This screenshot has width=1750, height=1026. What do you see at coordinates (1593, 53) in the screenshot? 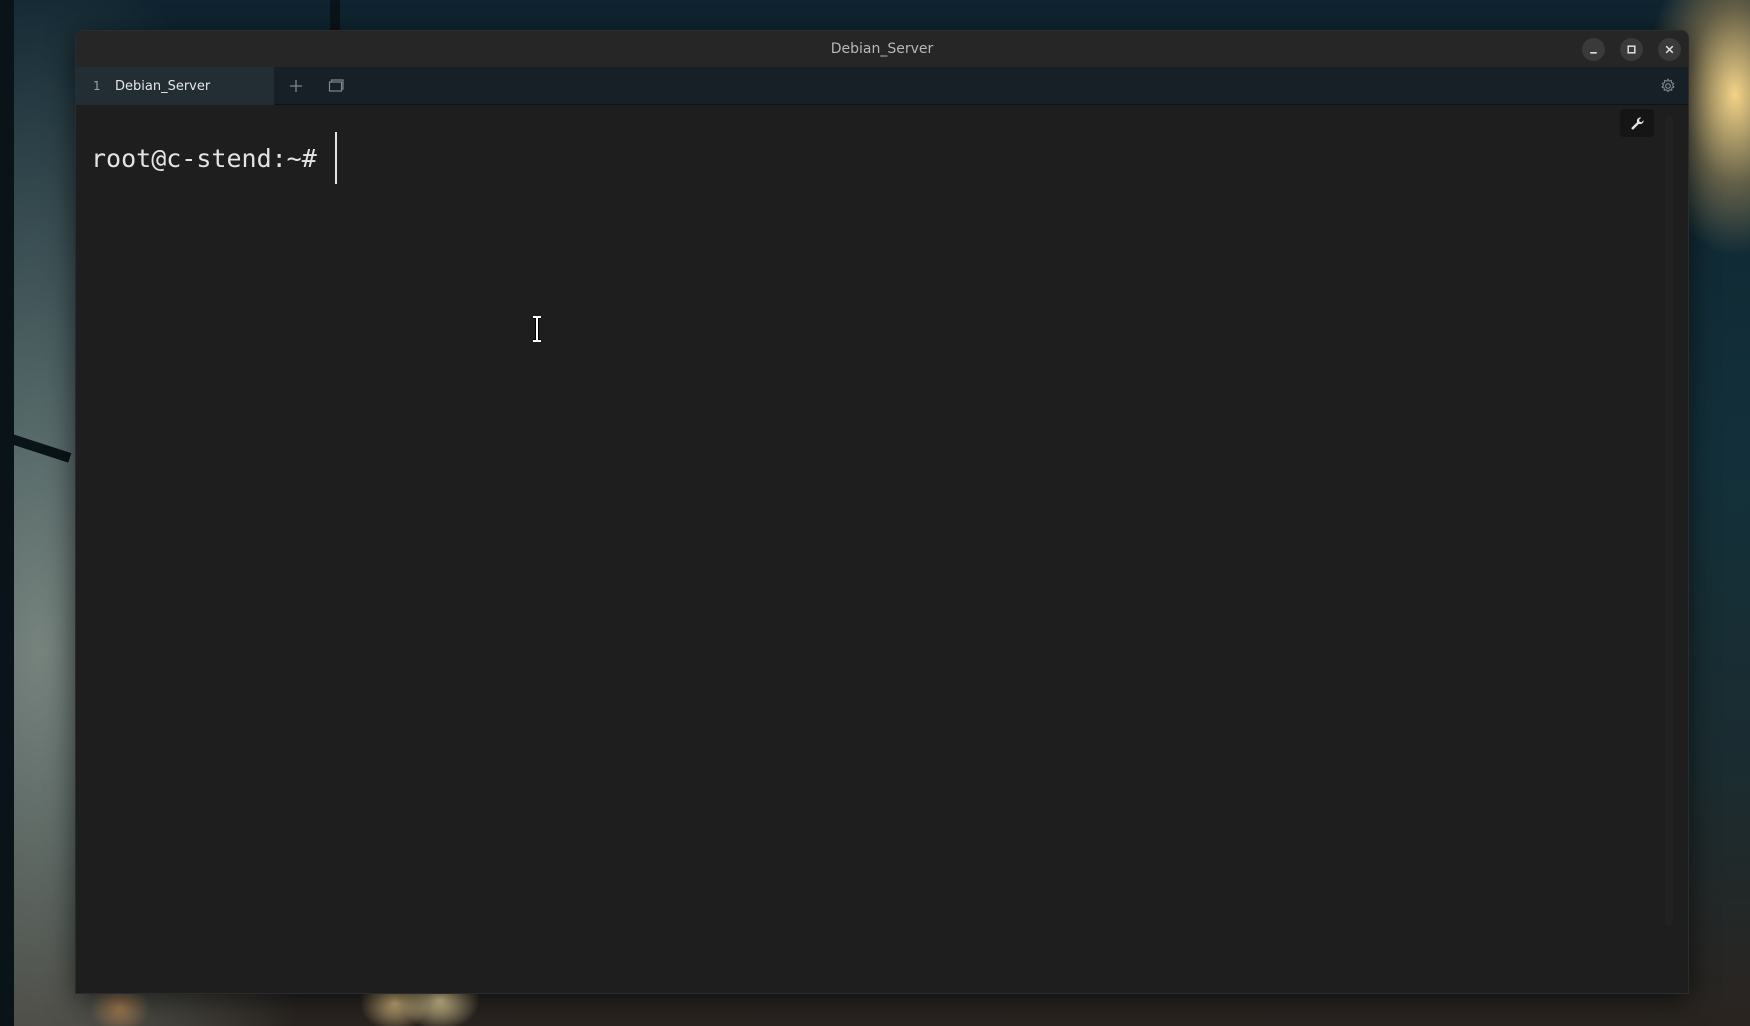
I see `minimize-icon` at bounding box center [1593, 53].